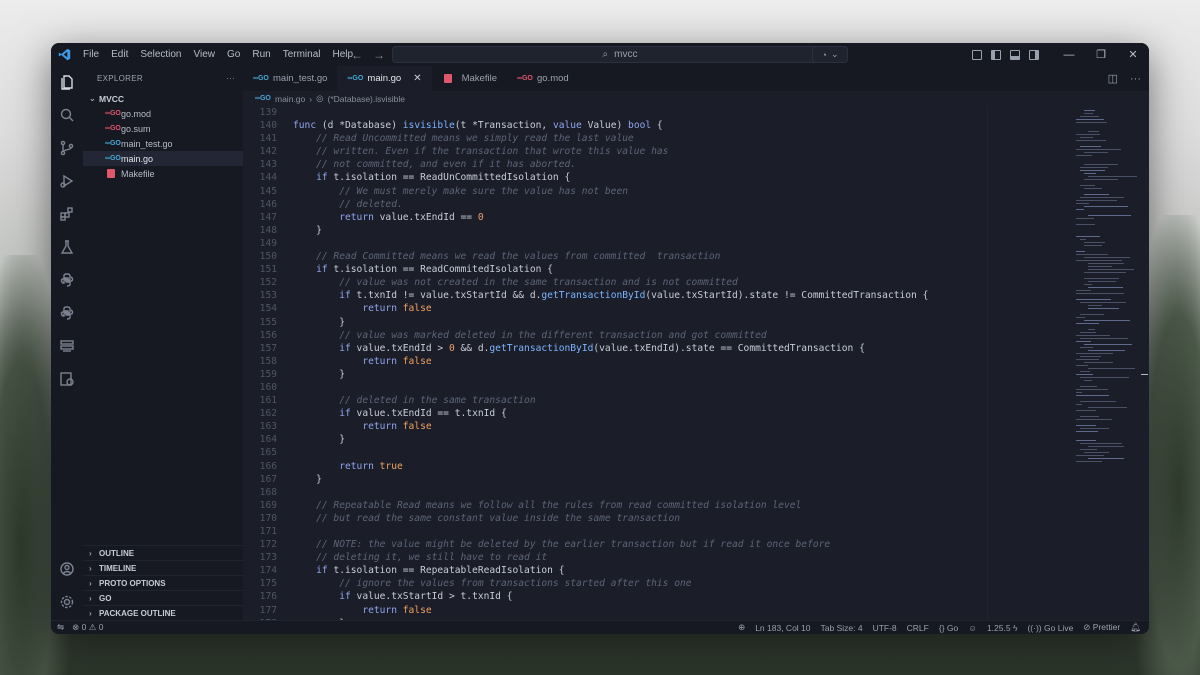 The width and height of the screenshot is (1200, 675). I want to click on copilot-button: ◔ ⌄, so click(830, 54).